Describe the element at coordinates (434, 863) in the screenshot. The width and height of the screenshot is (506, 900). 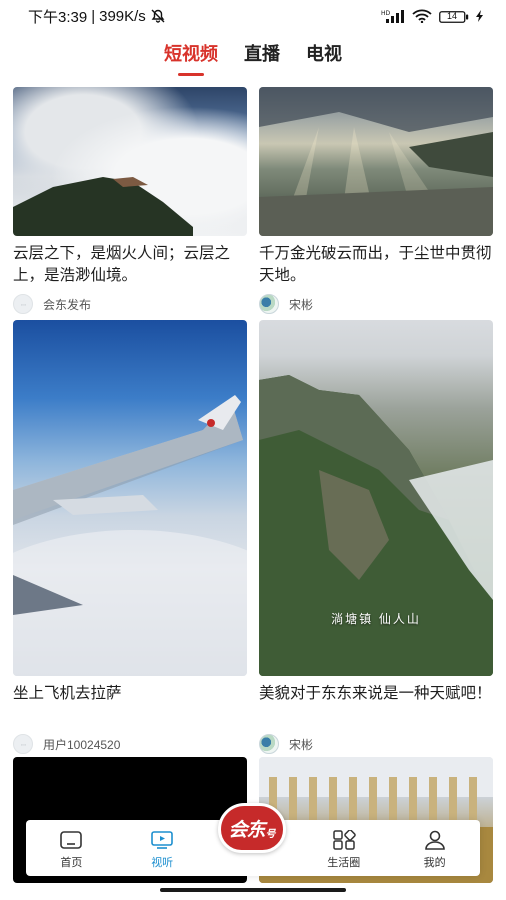
I see `nav-mine-label: 我的` at that location.